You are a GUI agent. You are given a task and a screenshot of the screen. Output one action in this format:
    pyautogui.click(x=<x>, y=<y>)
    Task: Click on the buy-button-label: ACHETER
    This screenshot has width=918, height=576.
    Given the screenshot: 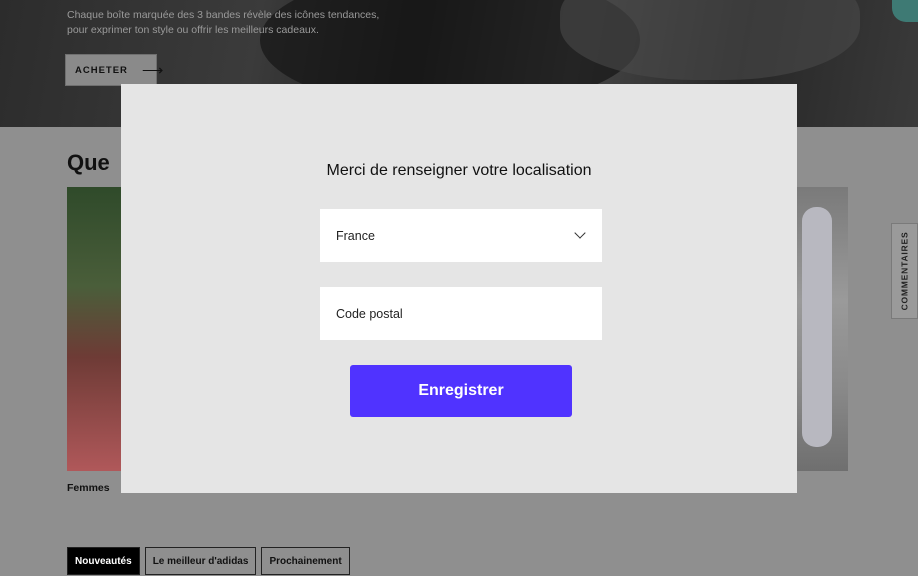 What is the action you would take?
    pyautogui.click(x=101, y=70)
    